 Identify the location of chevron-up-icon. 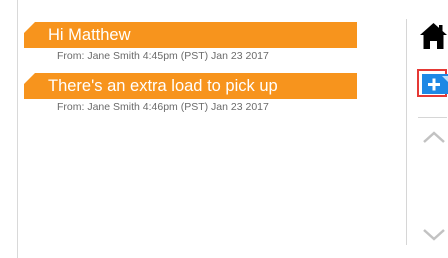
(434, 139).